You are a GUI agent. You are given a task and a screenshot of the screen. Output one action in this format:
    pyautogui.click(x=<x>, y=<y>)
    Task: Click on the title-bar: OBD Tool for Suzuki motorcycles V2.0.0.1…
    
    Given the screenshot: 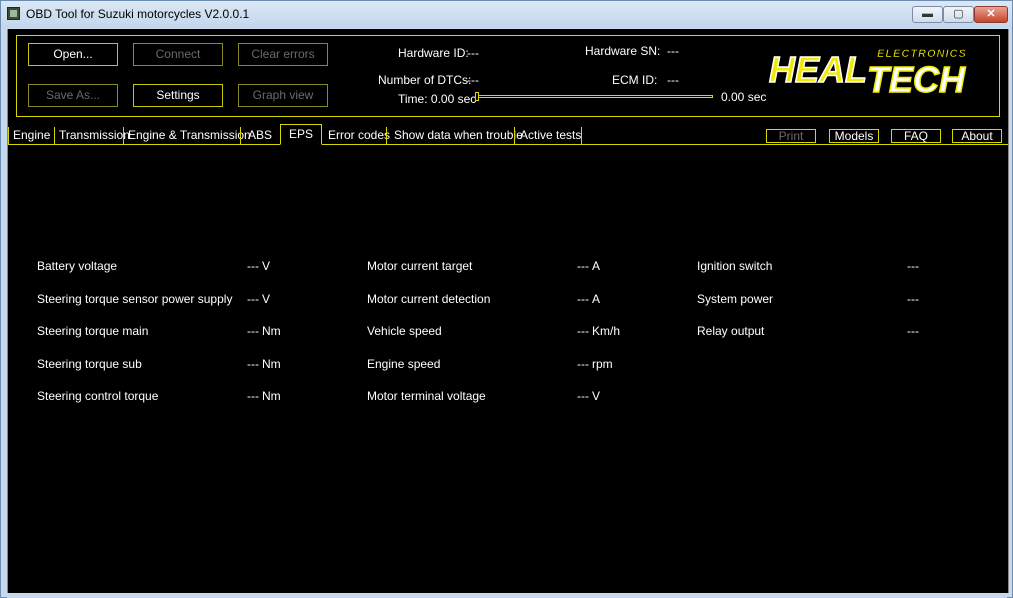 What is the action you would take?
    pyautogui.click(x=506, y=14)
    